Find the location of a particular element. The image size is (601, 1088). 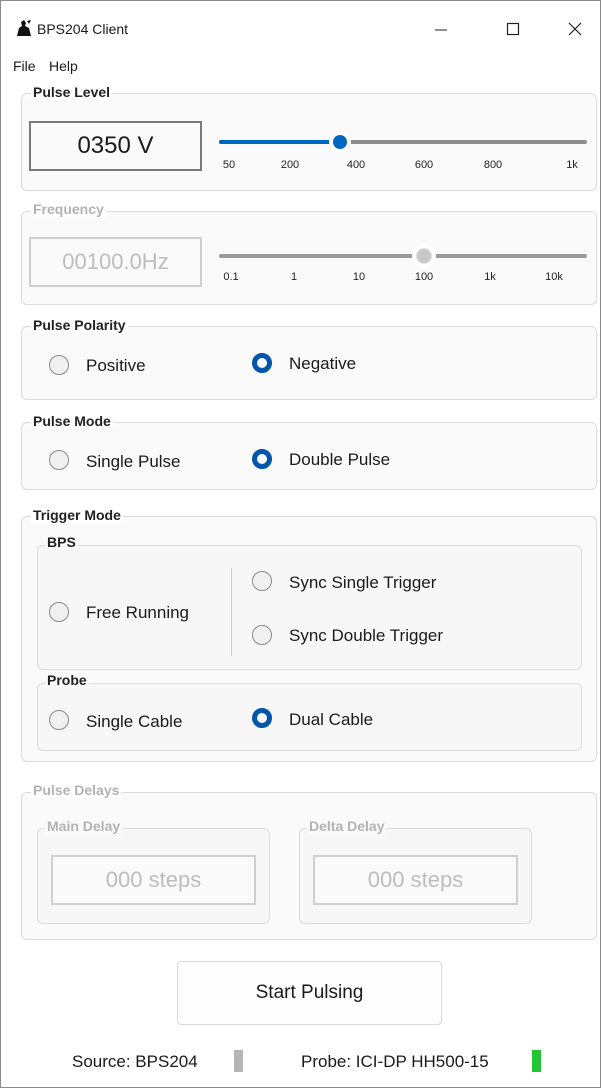

delta-delay-legend: Delta Delay is located at coordinates (347, 826).